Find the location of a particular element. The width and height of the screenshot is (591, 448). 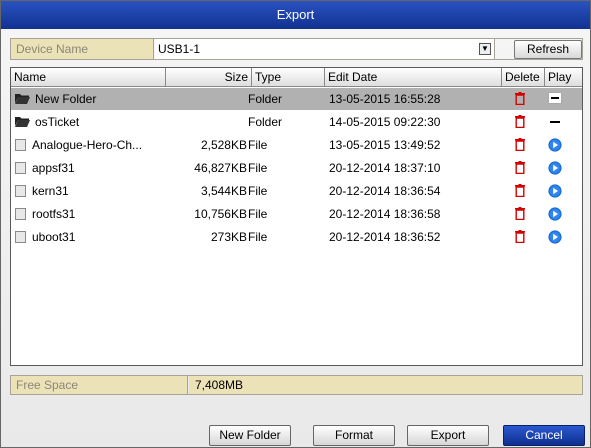

free-space-value: 7,408MB is located at coordinates (385, 385).